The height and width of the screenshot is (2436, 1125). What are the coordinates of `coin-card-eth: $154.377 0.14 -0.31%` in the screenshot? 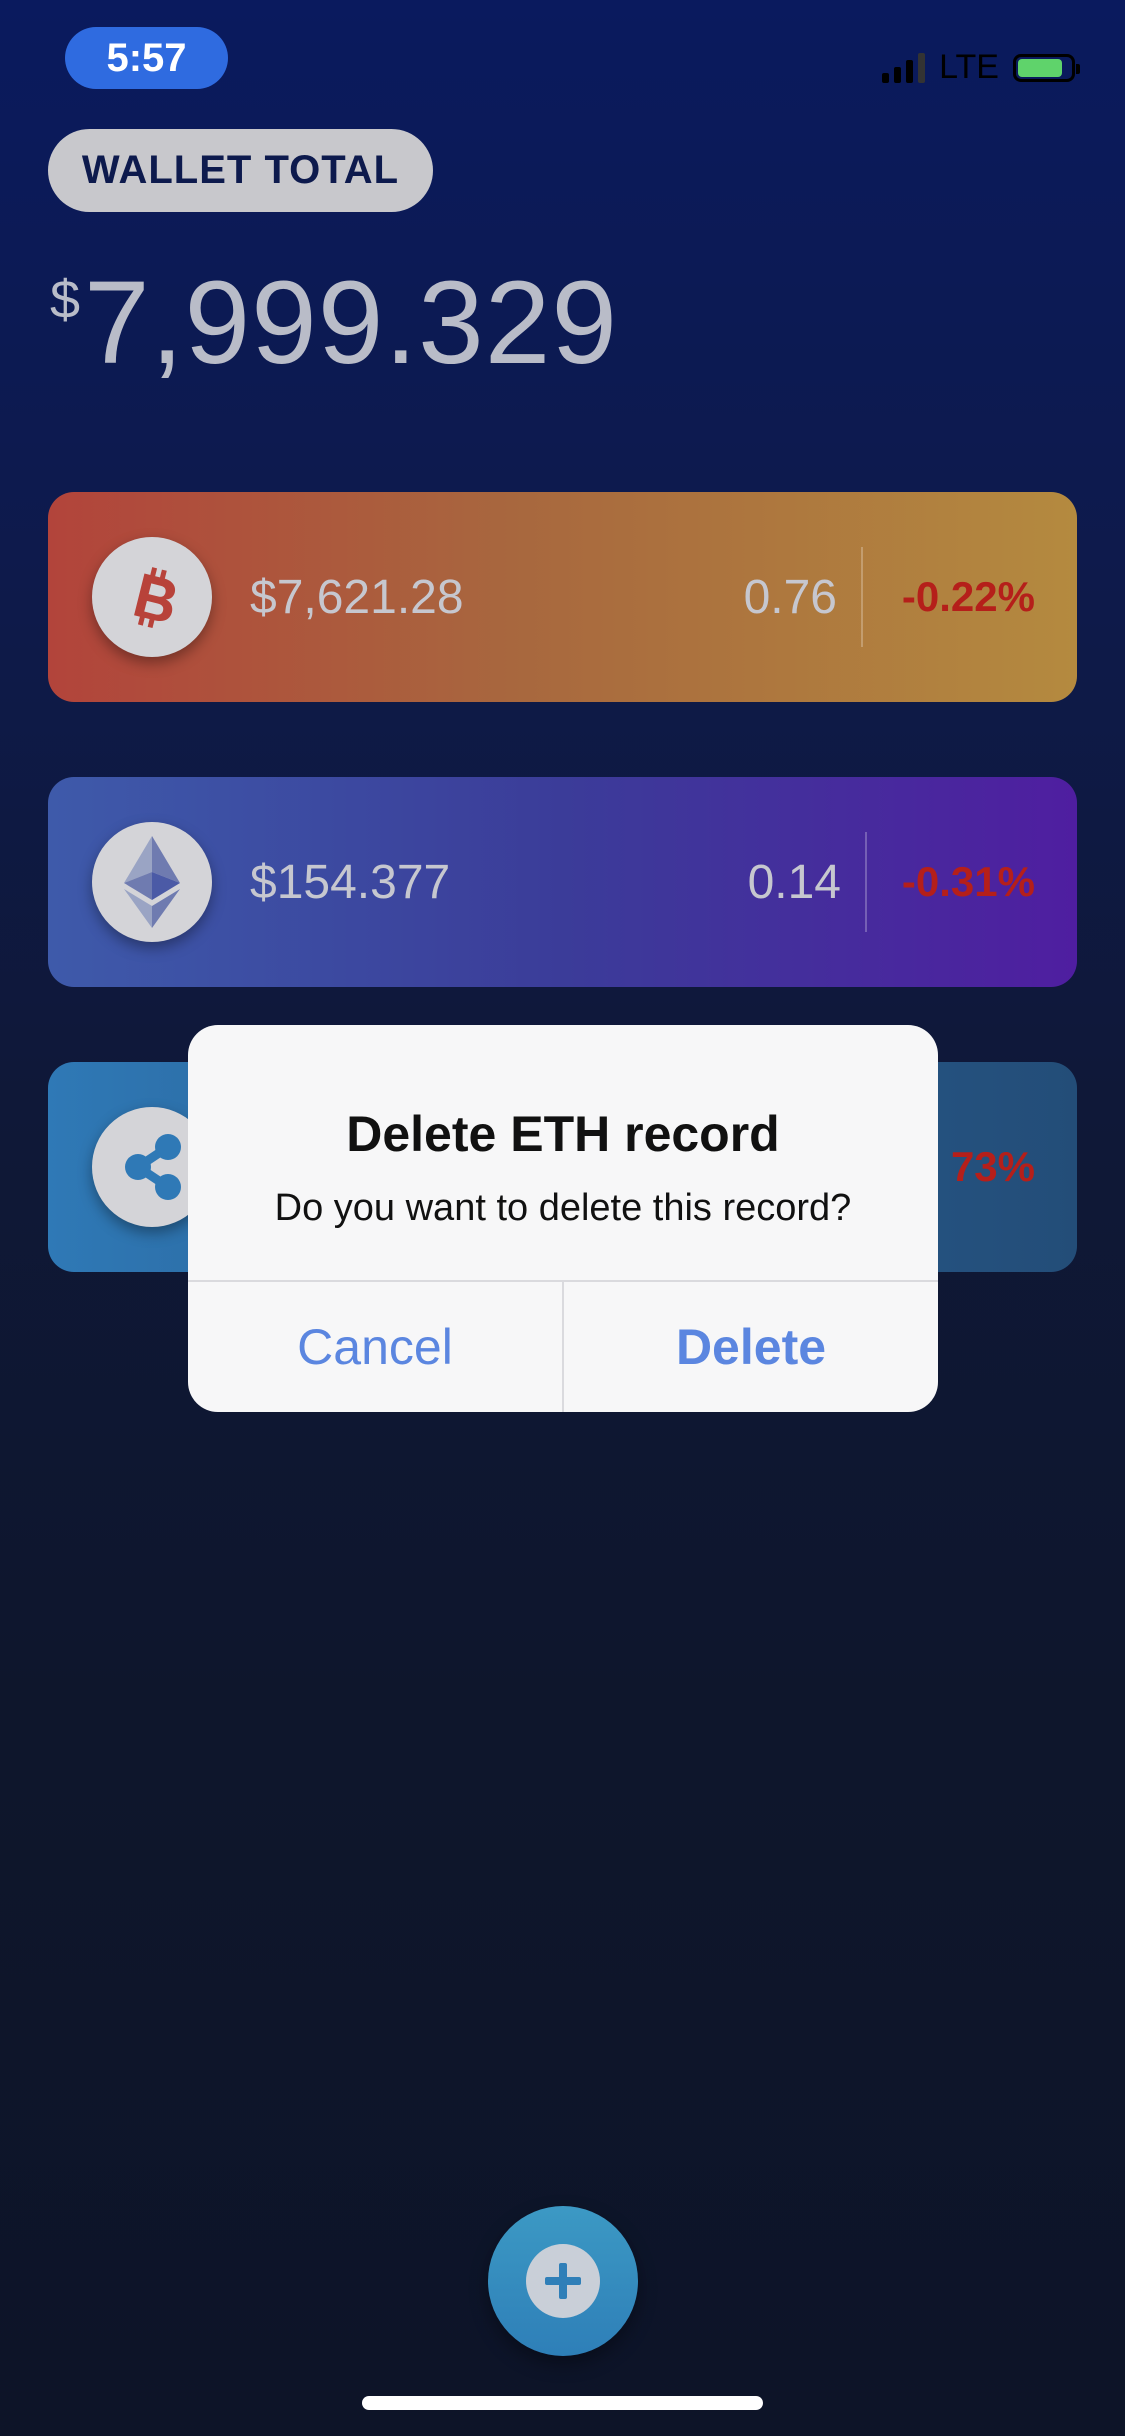 It's located at (562, 882).